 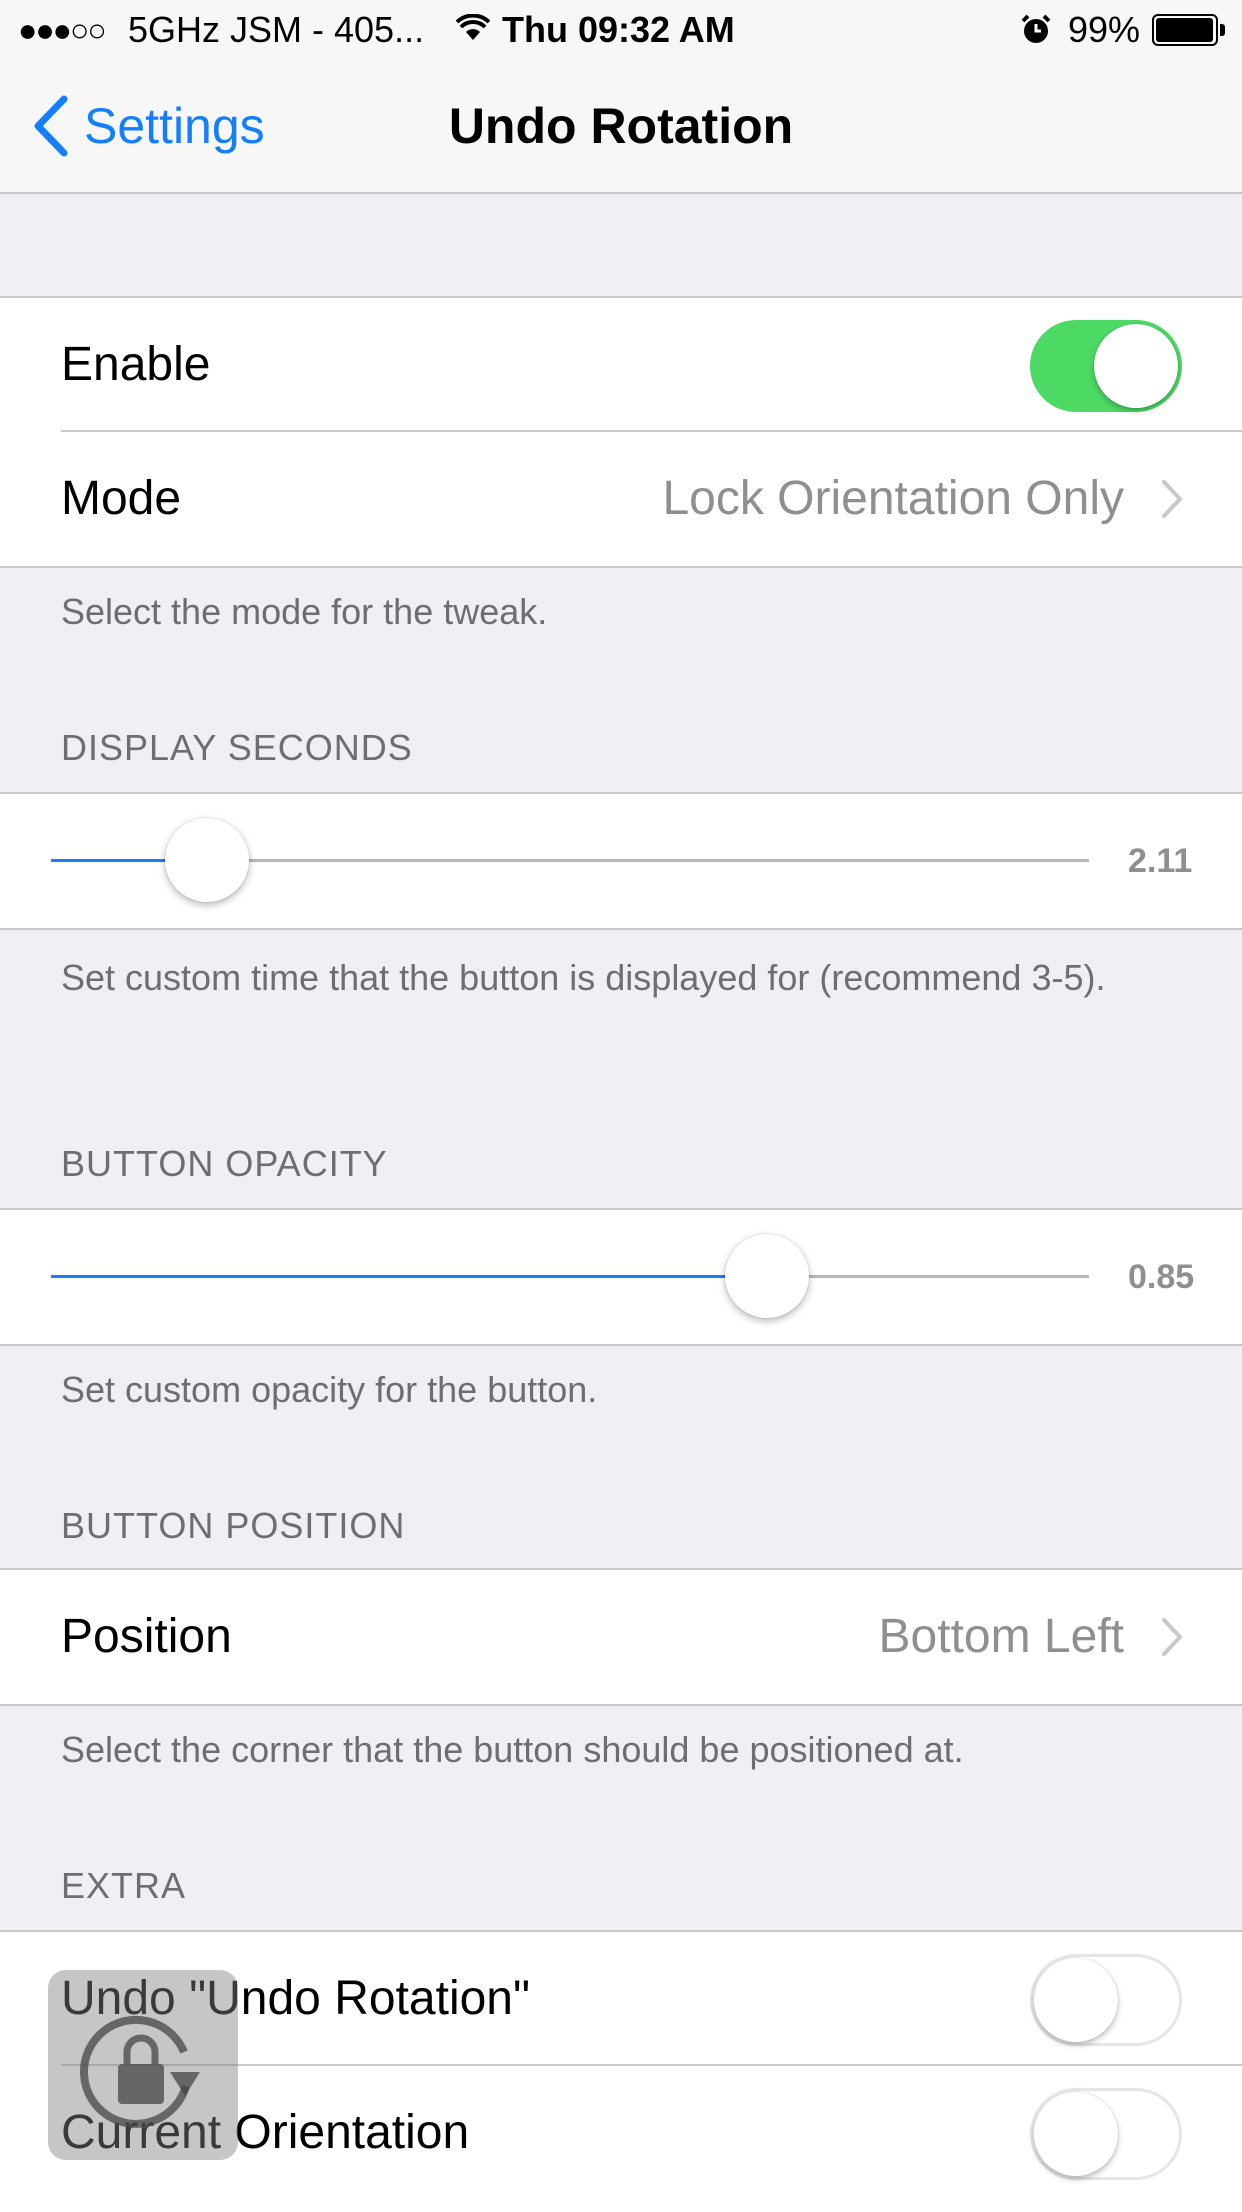 I want to click on button-opacity-row: 0.85, so click(x=621, y=1277).